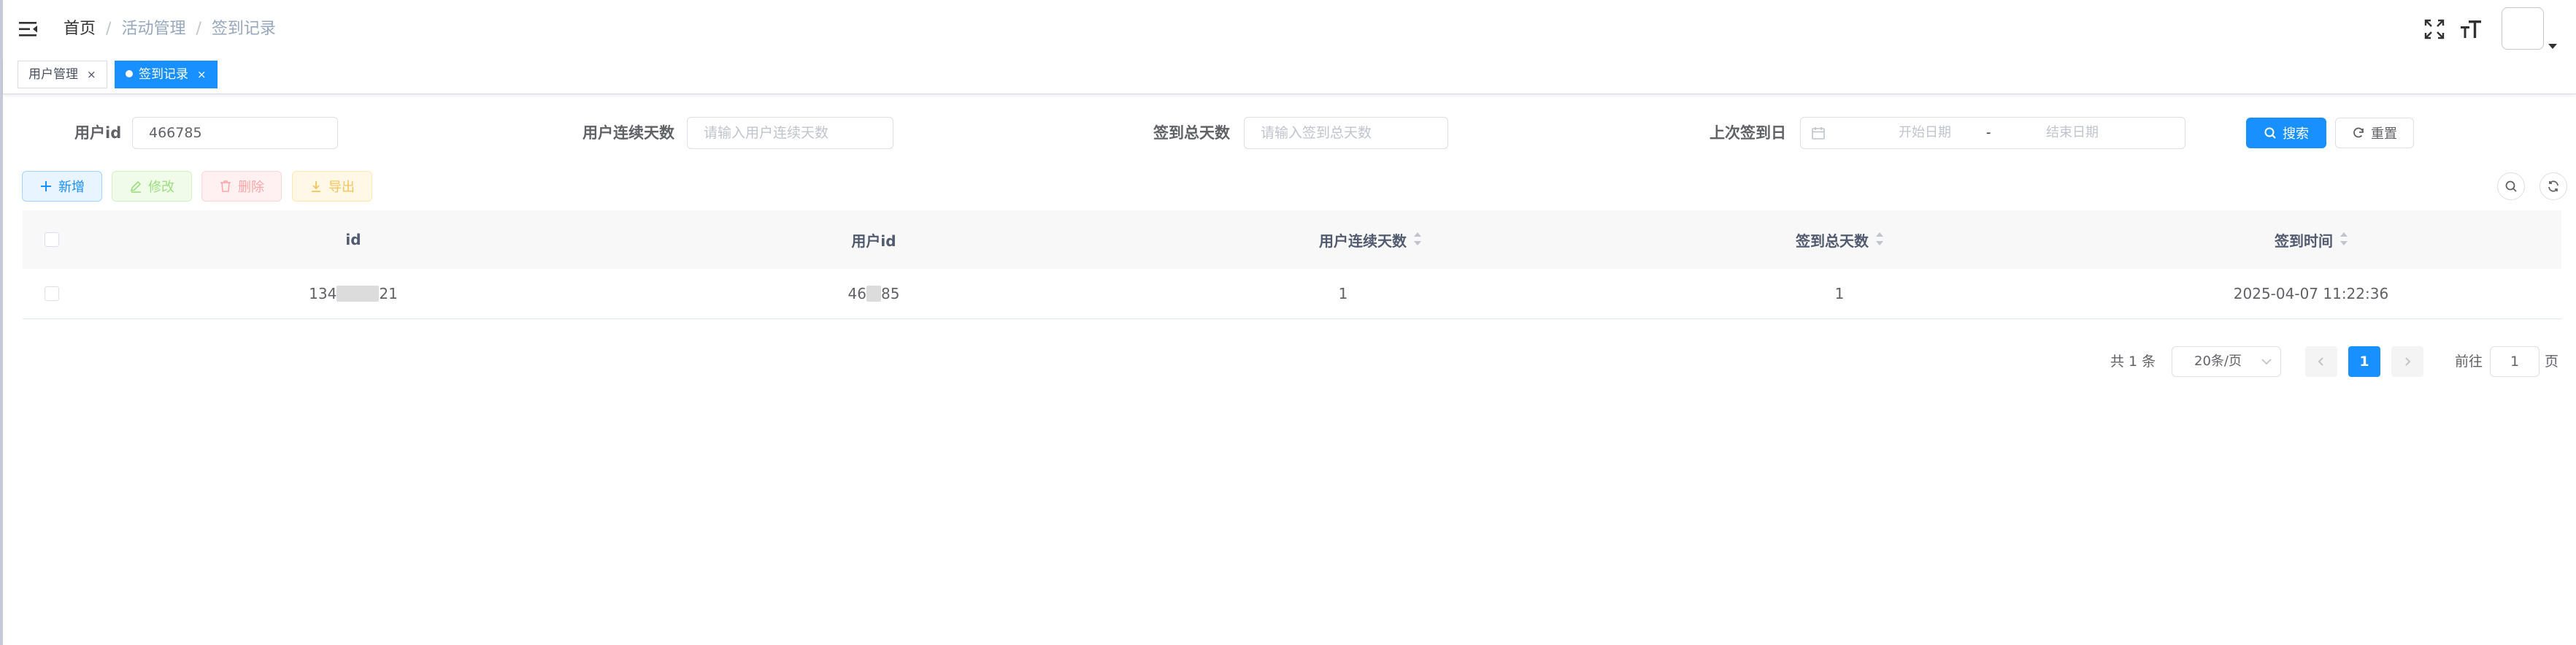 The height and width of the screenshot is (645, 2576). Describe the element at coordinates (1289, 76) in the screenshot. I see `tags-view: 用户管理 × 签到记录 ×` at that location.